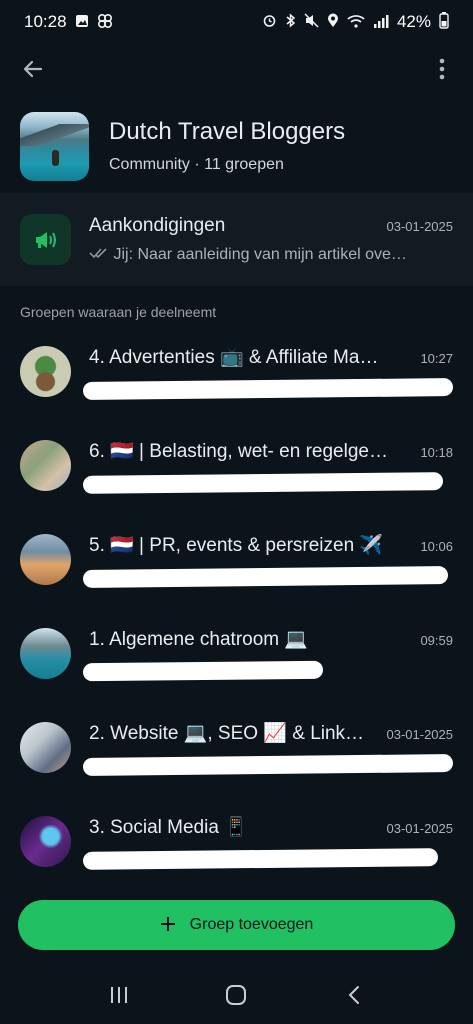  What do you see at coordinates (413, 21) in the screenshot?
I see `battery-percentage: 42%` at bounding box center [413, 21].